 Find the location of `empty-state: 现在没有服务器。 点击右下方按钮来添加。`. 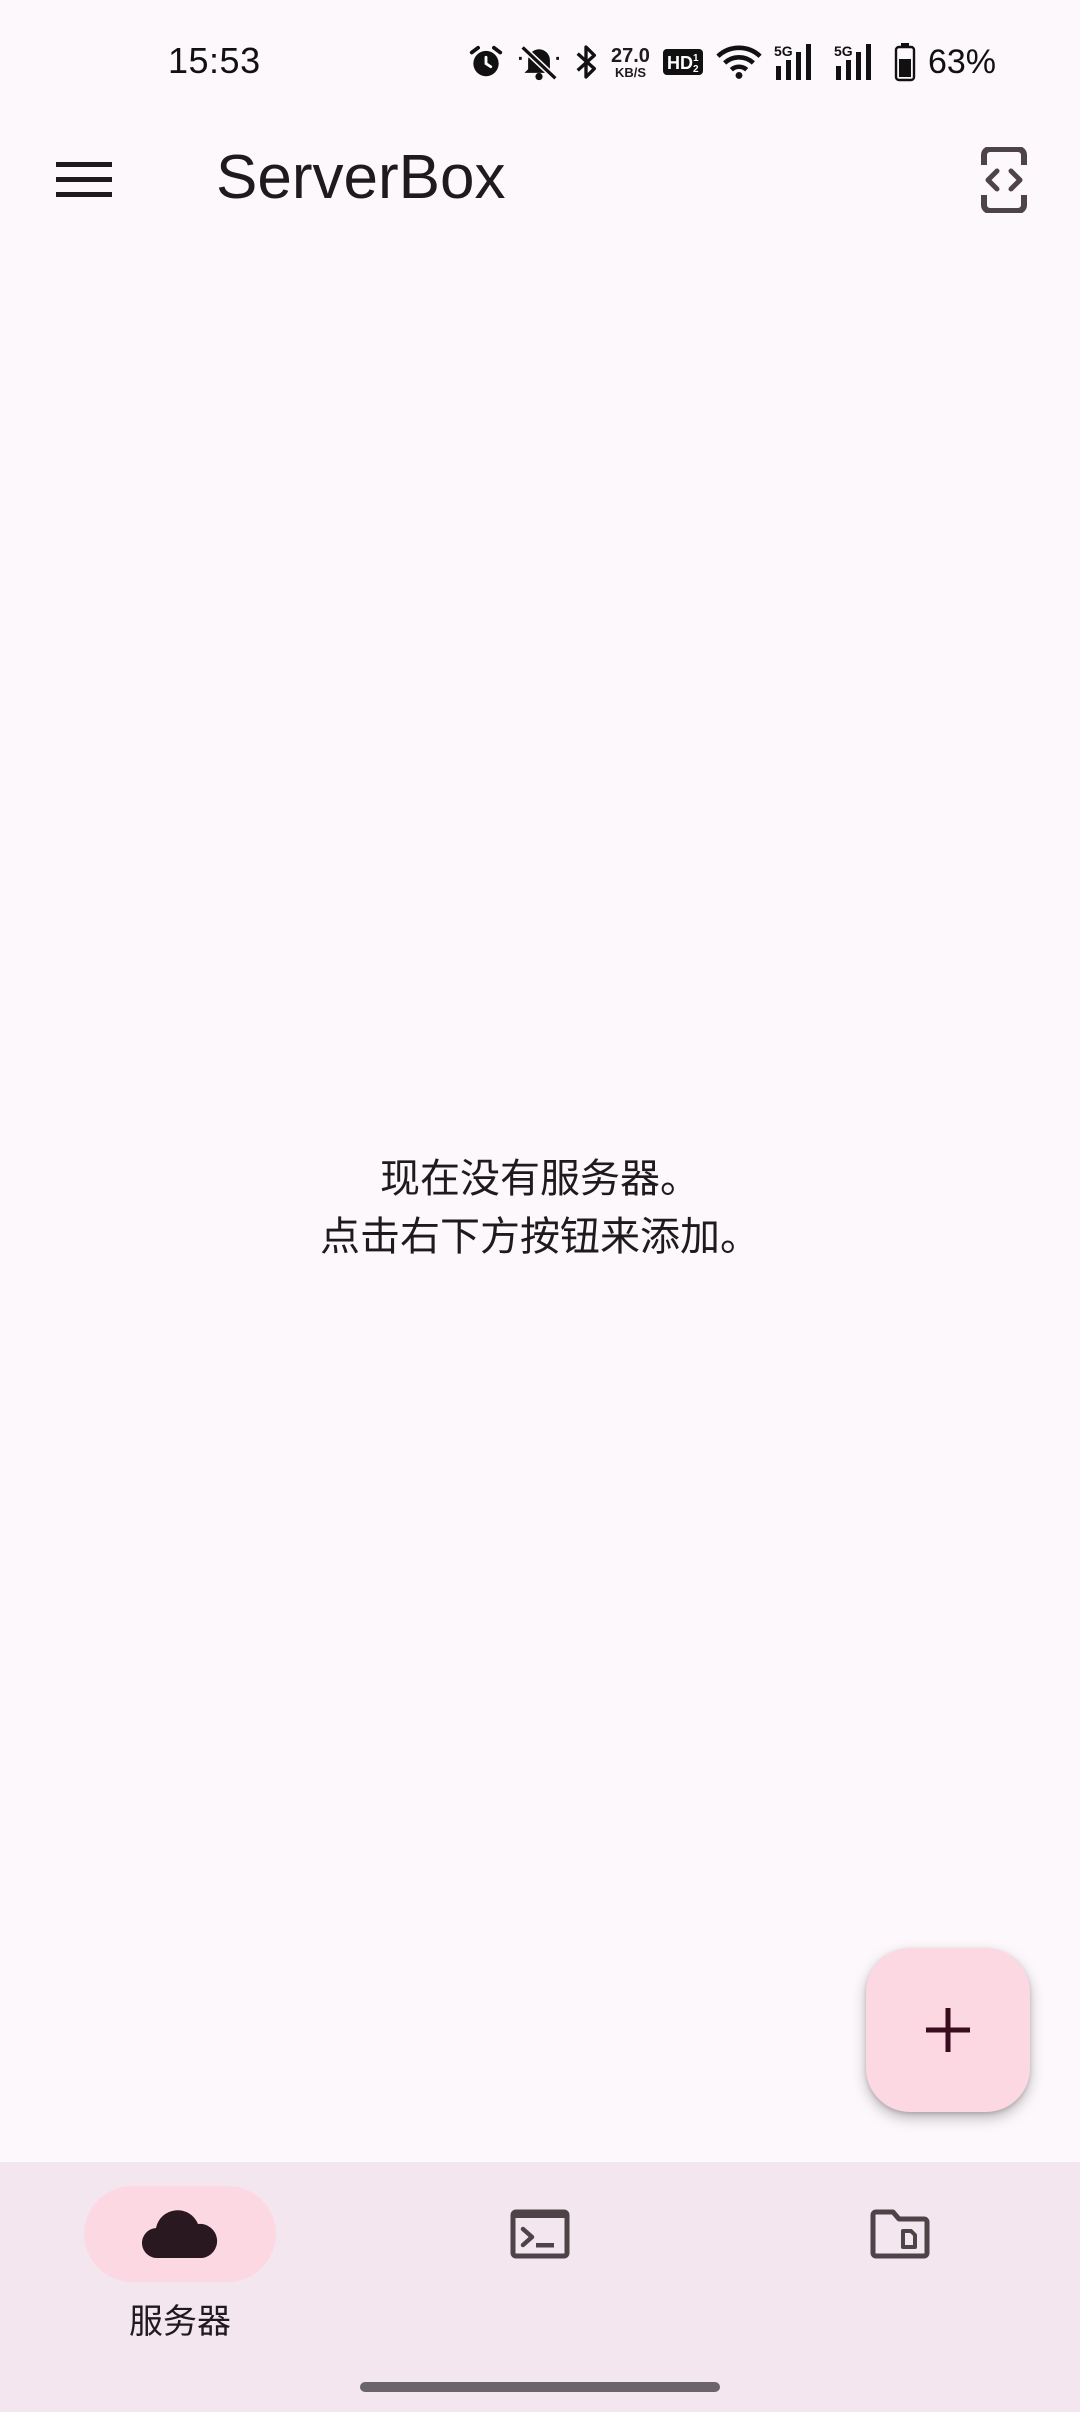

empty-state: 现在没有服务器。 点击右下方按钮来添加。 is located at coordinates (540, 1208).